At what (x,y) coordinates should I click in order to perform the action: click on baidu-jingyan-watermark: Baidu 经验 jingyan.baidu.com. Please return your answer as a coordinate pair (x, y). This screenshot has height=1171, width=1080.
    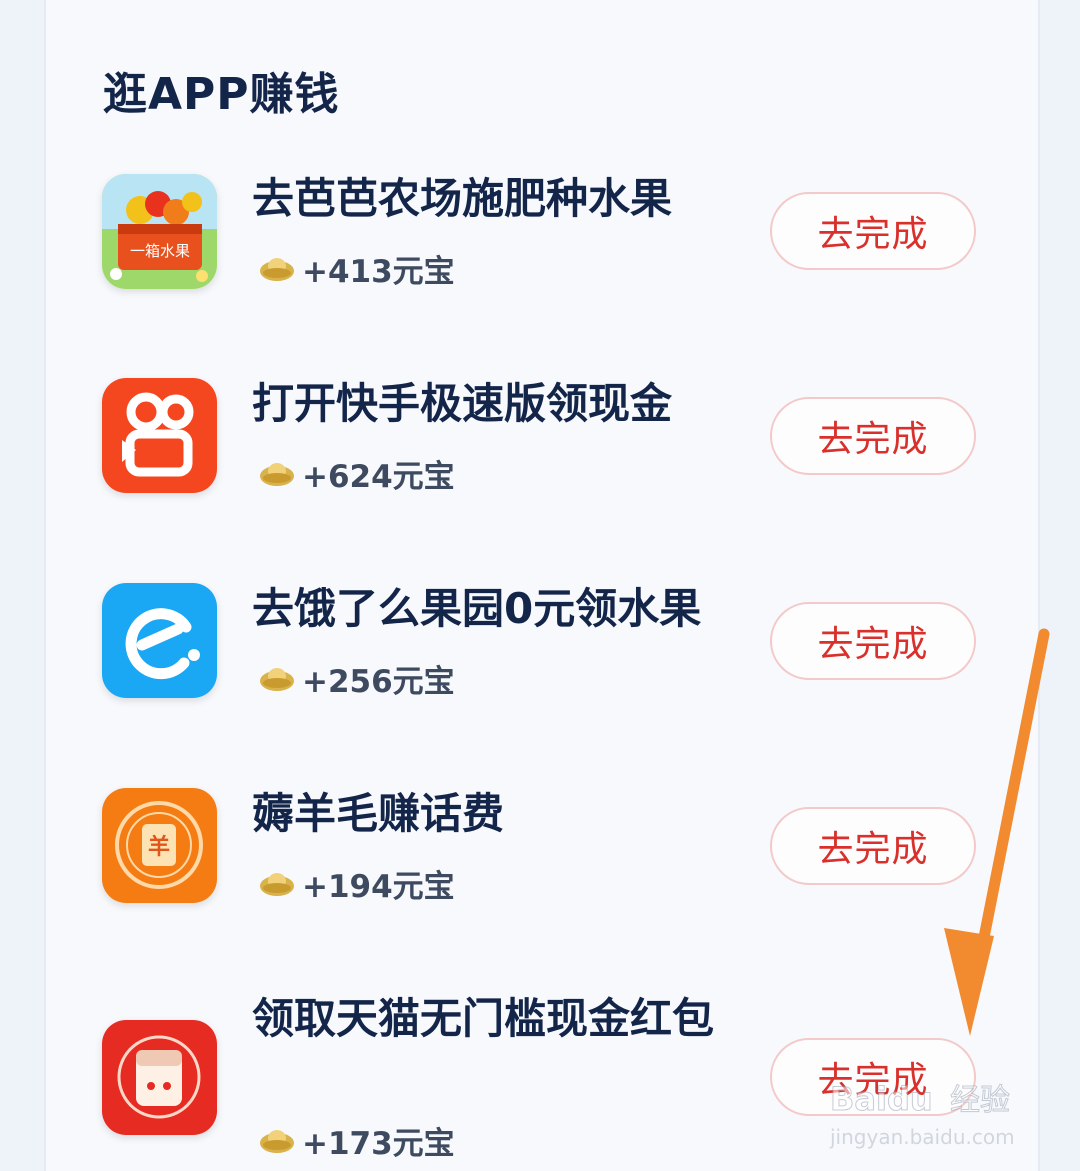
    Looking at the image, I should click on (922, 1115).